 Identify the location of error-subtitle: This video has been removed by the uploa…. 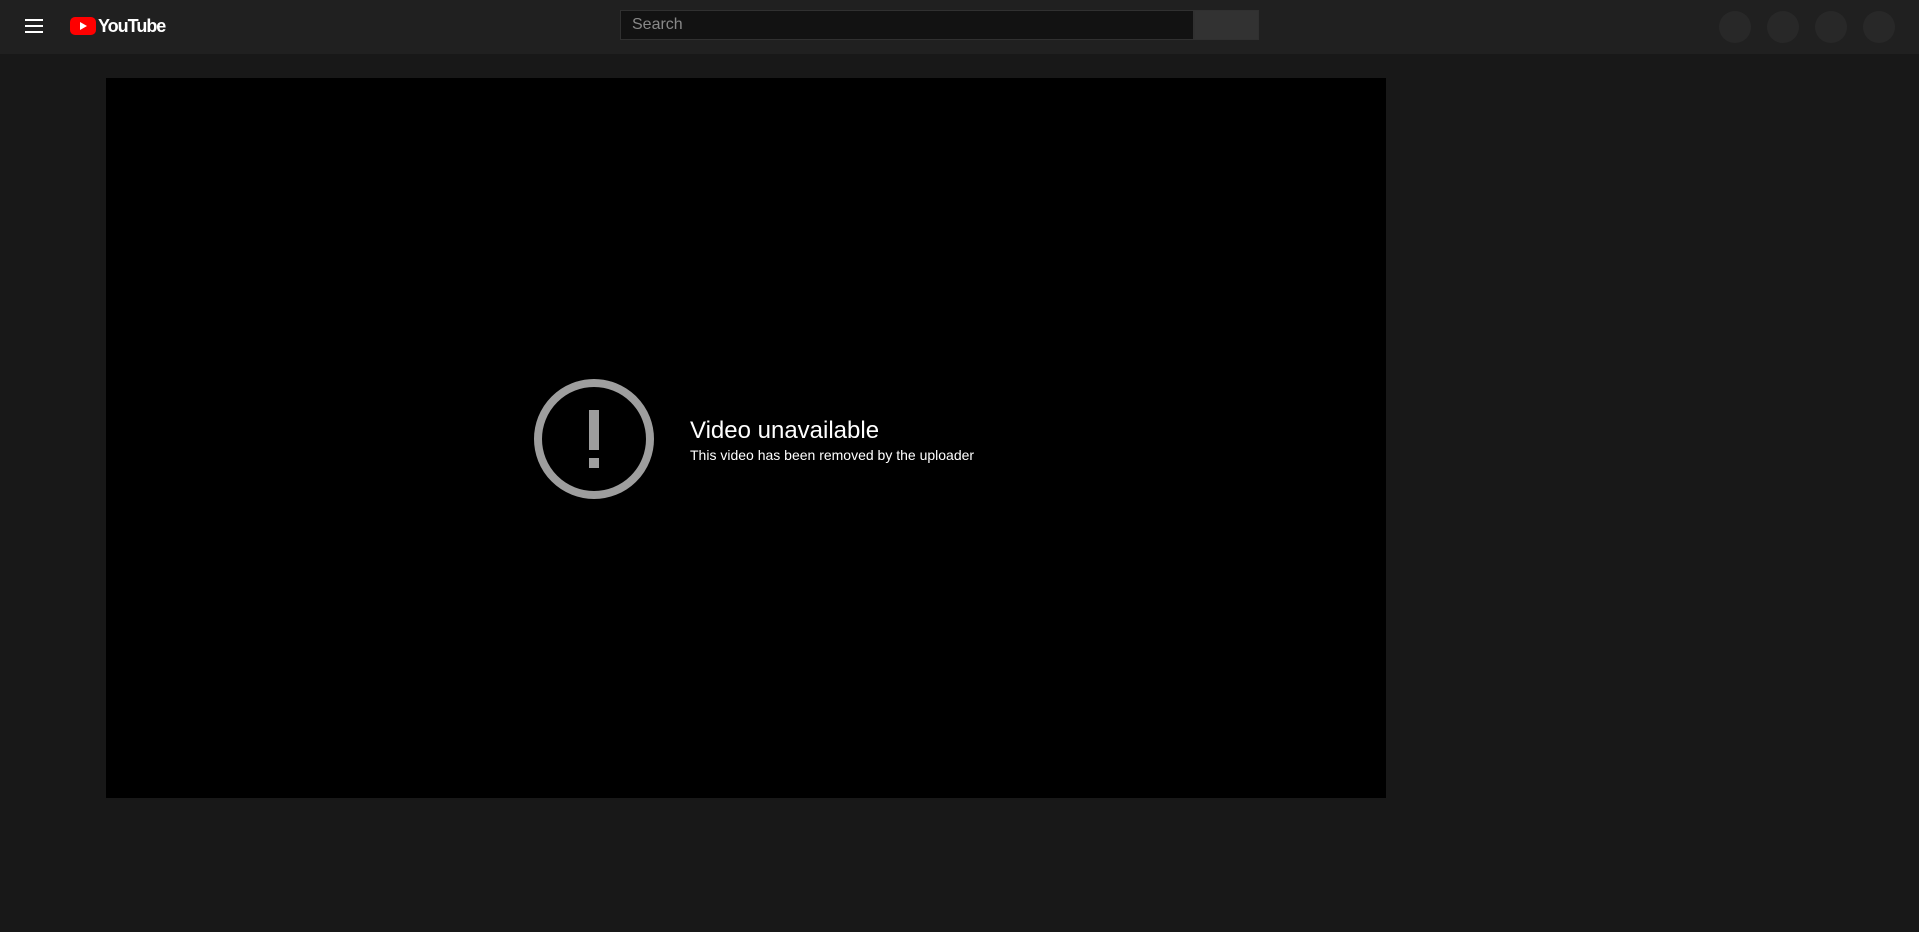
(832, 454).